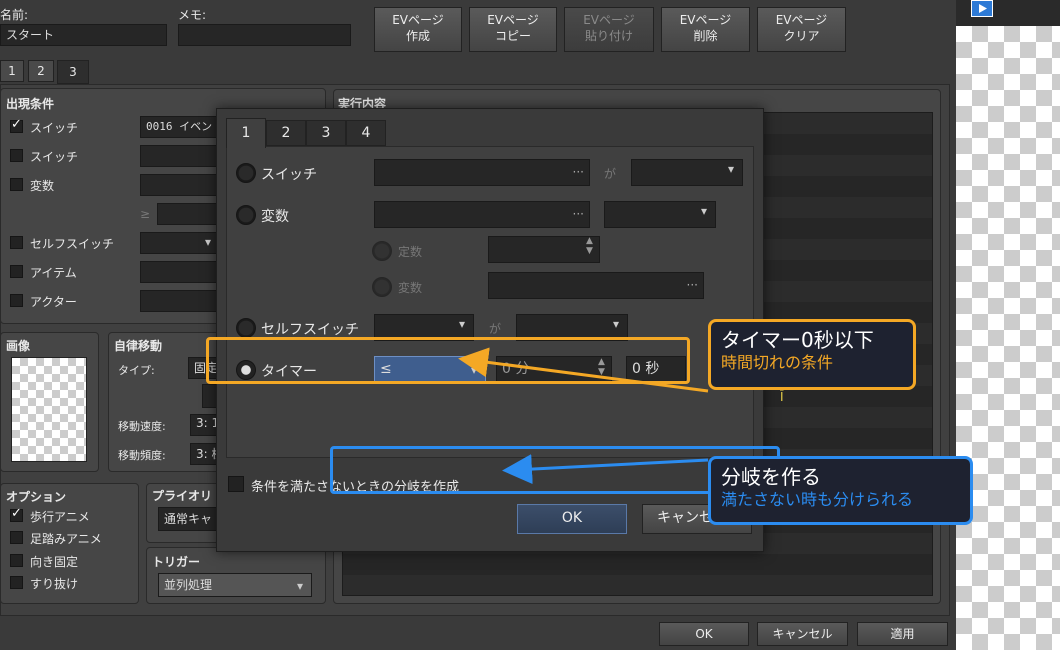  I want to click on timer-callout-sub: 時間切れの条件, so click(777, 362).